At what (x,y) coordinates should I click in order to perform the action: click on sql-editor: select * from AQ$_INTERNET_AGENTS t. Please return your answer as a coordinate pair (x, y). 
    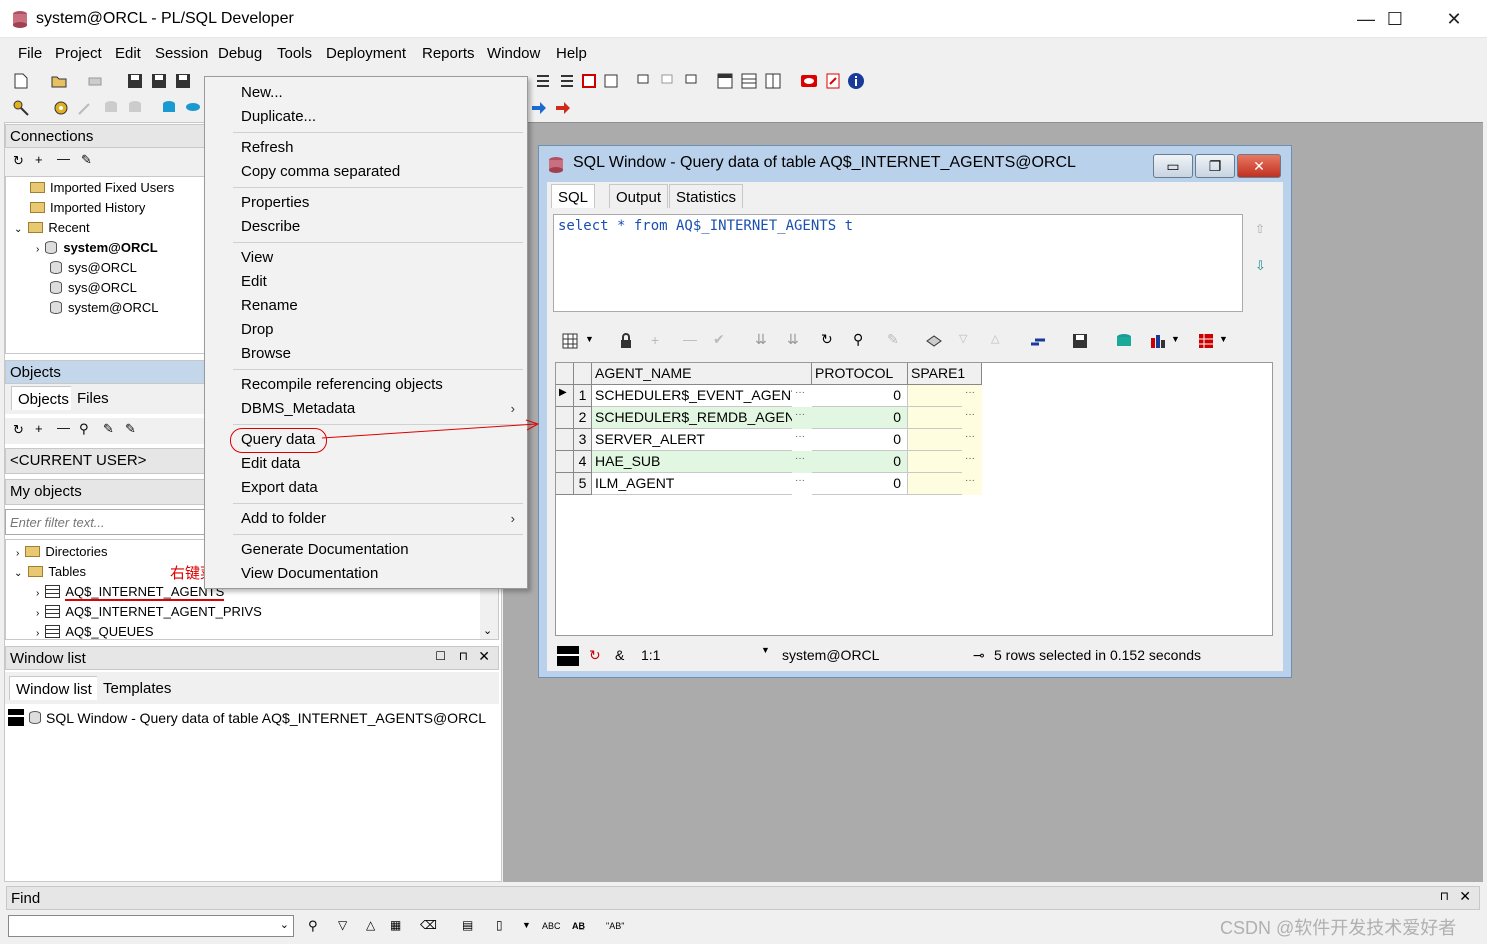
    Looking at the image, I should click on (898, 263).